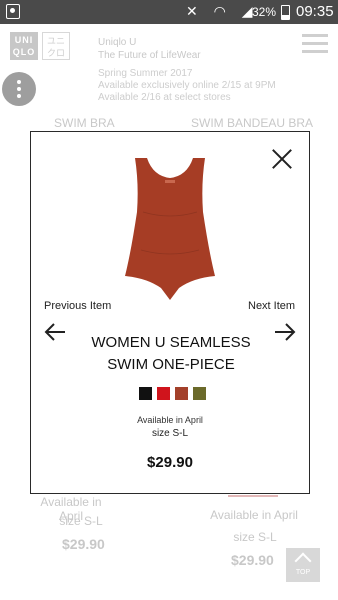 The height and width of the screenshot is (600, 338). Describe the element at coordinates (145, 73) in the screenshot. I see `announce-line-1: Spring Summer 2017` at that location.